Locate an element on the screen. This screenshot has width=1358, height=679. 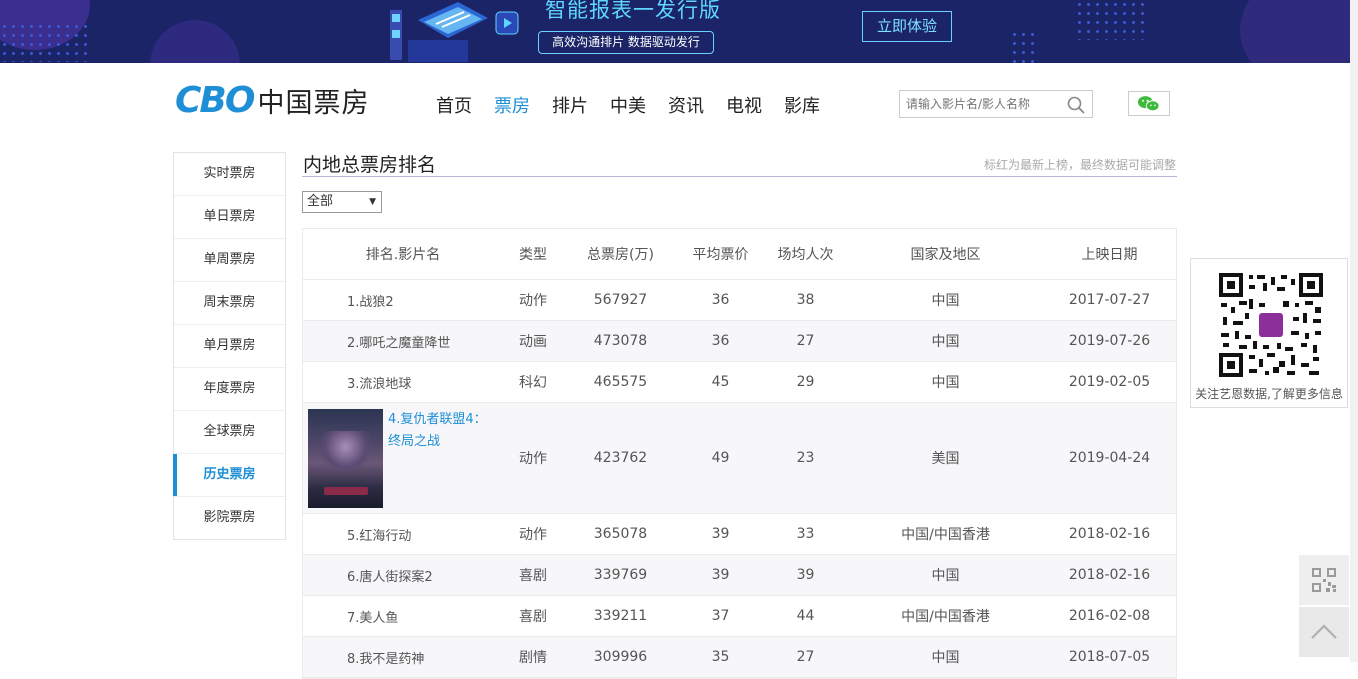
category-select: 全部 ▼ is located at coordinates (342, 202).